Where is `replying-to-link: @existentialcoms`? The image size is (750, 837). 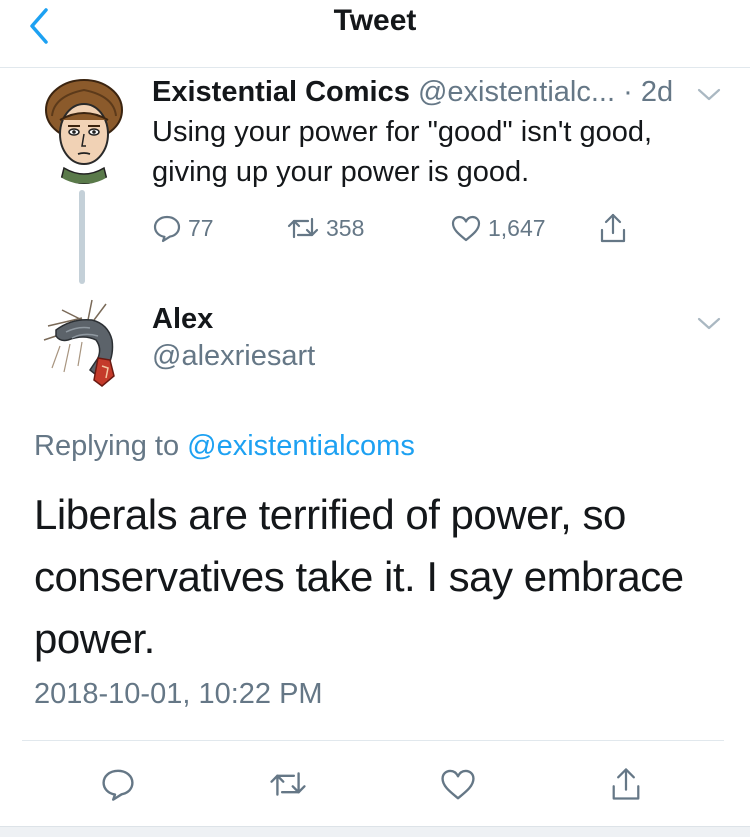 replying-to-link: @existentialcoms is located at coordinates (301, 446).